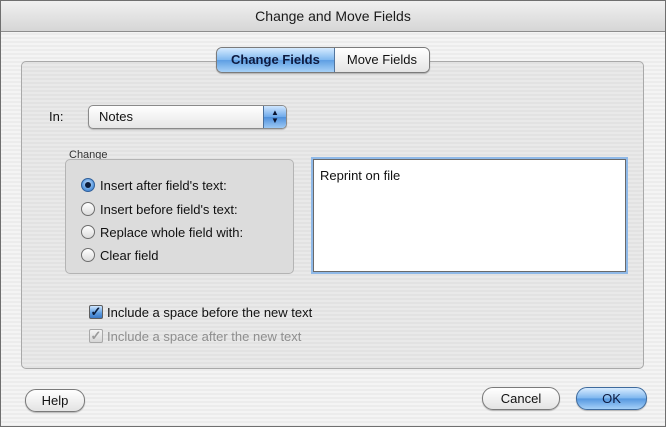 This screenshot has height=427, width=666. Describe the element at coordinates (276, 60) in the screenshot. I see `tab-change-fields: Change Fields` at that location.